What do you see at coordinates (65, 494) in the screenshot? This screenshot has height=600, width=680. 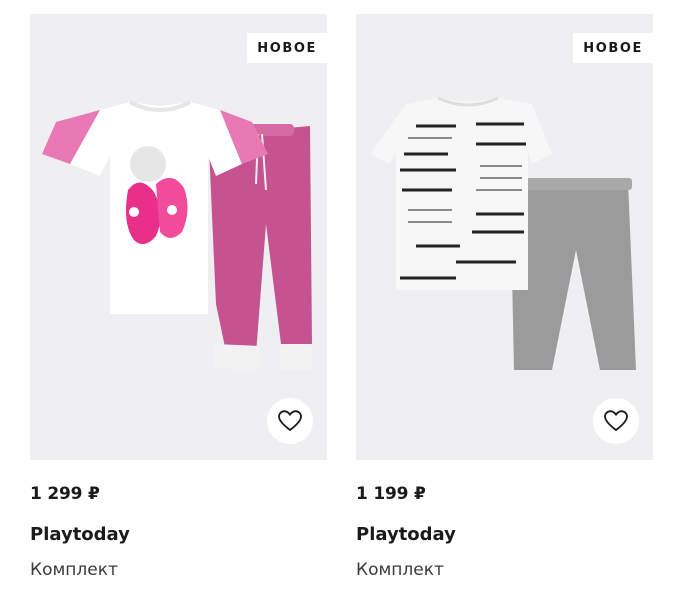 I see `product-price: 1 299 ₽` at bounding box center [65, 494].